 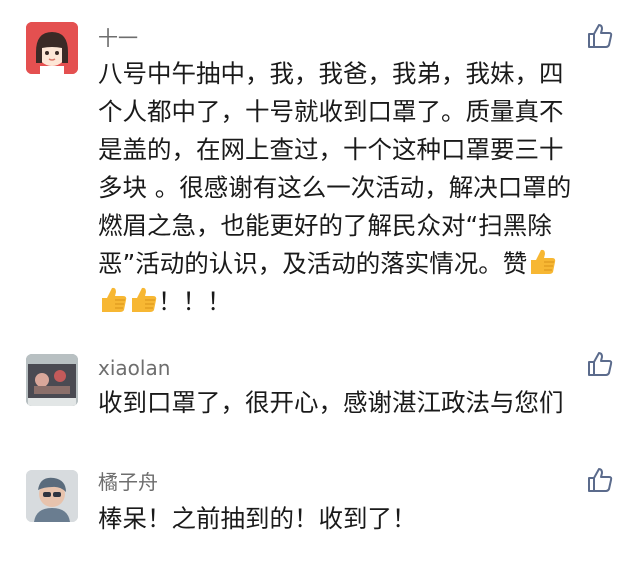 I want to click on comment-line-with-emoji: ！！！, so click(x=352, y=302).